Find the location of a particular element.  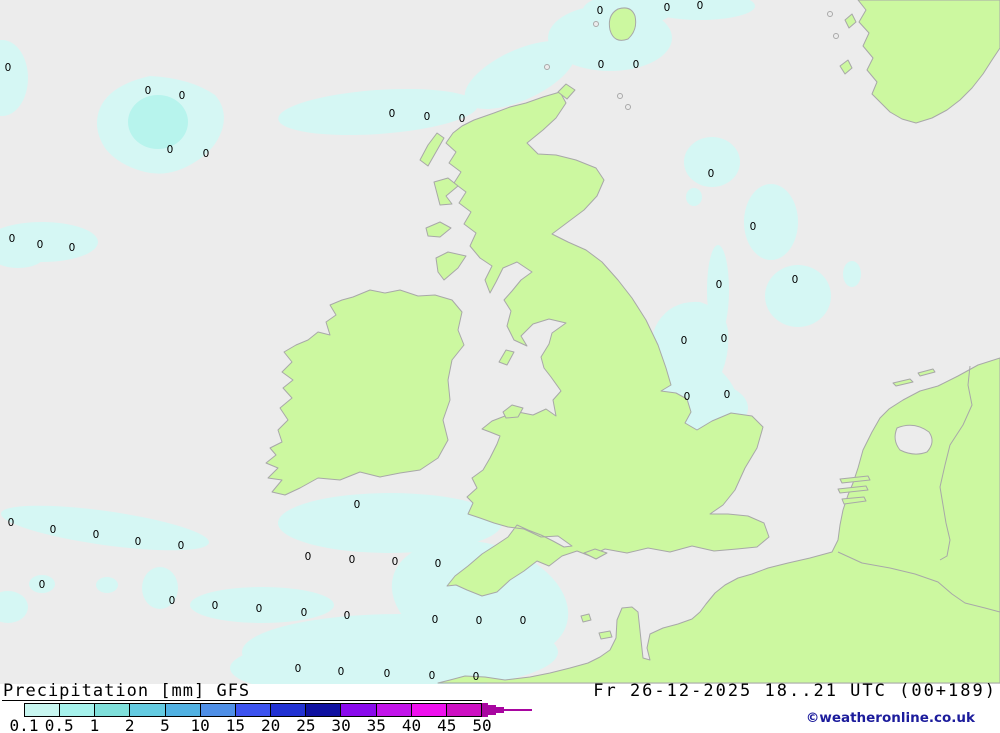

precipitation-colorbar is located at coordinates (253, 710).